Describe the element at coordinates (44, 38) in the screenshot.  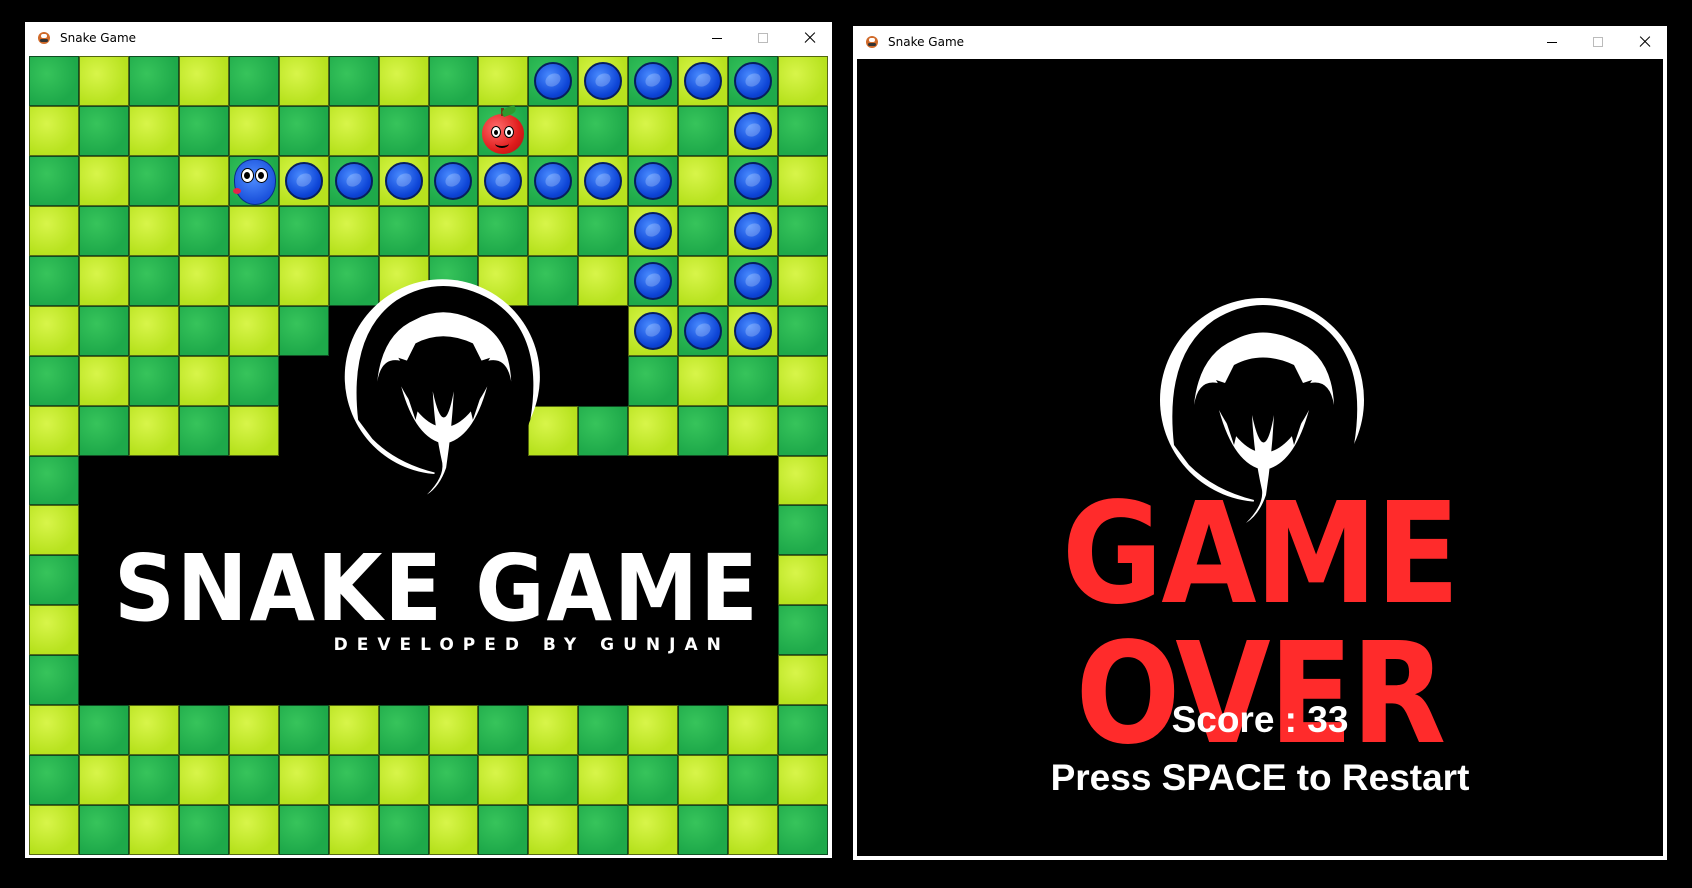
I see `snake-app-icon` at that location.